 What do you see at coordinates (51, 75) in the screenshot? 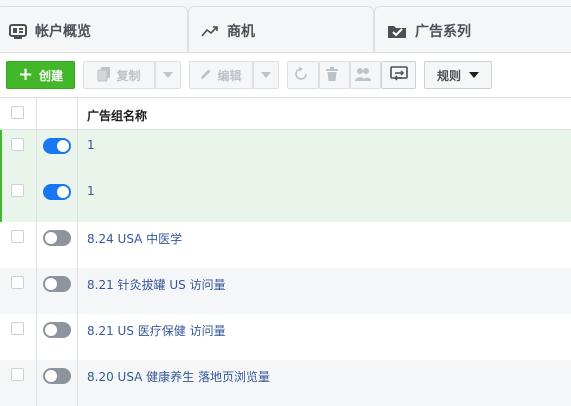
I see `create-label: 创建` at bounding box center [51, 75].